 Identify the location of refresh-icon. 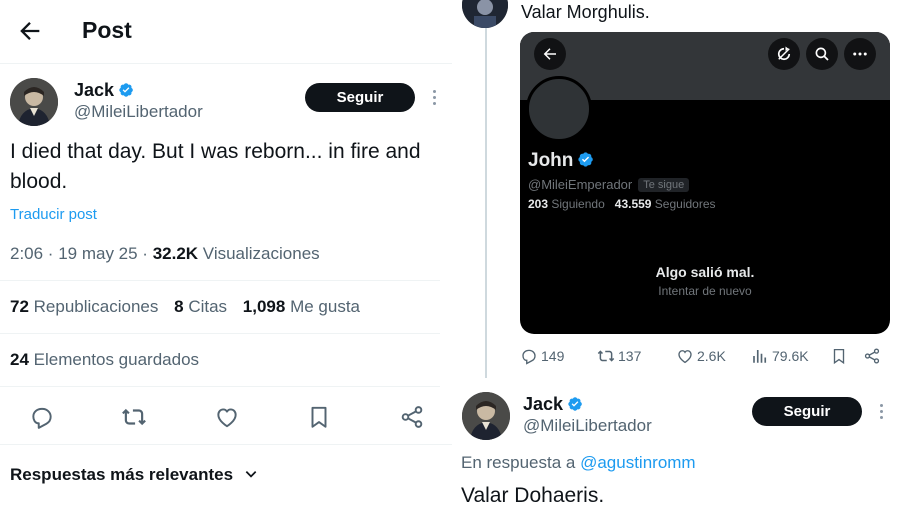
(784, 53).